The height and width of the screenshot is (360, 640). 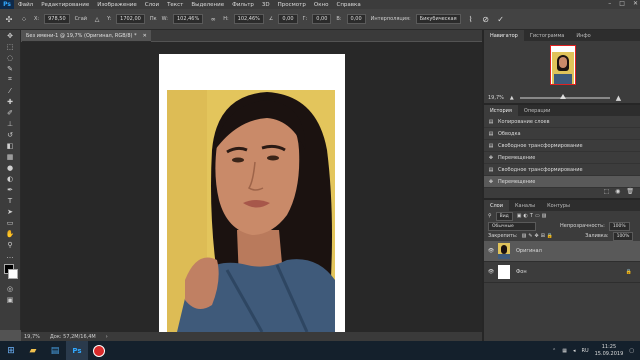 What do you see at coordinates (554, 351) in the screenshot?
I see `tray-arrow-icon: ⌃` at bounding box center [554, 351].